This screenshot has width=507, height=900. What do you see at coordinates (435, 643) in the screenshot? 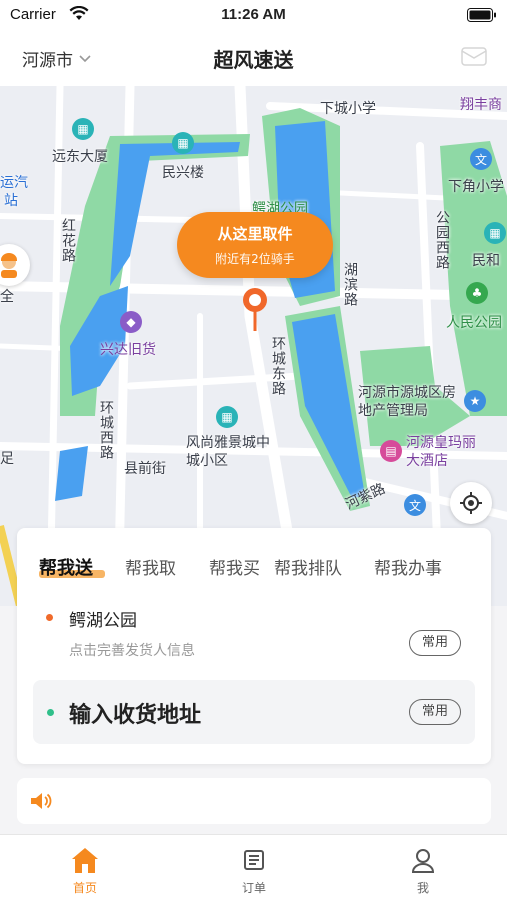
I see `sender-frequent-button: 常用` at bounding box center [435, 643].